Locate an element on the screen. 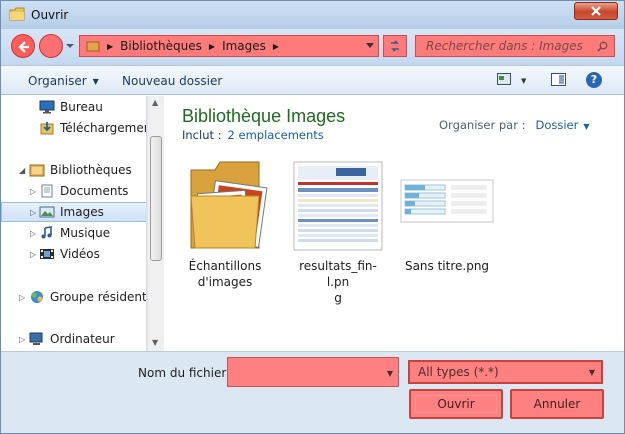 The height and width of the screenshot is (434, 625). sidebar-item-videos: ▷ Vidéos is located at coordinates (73, 254).